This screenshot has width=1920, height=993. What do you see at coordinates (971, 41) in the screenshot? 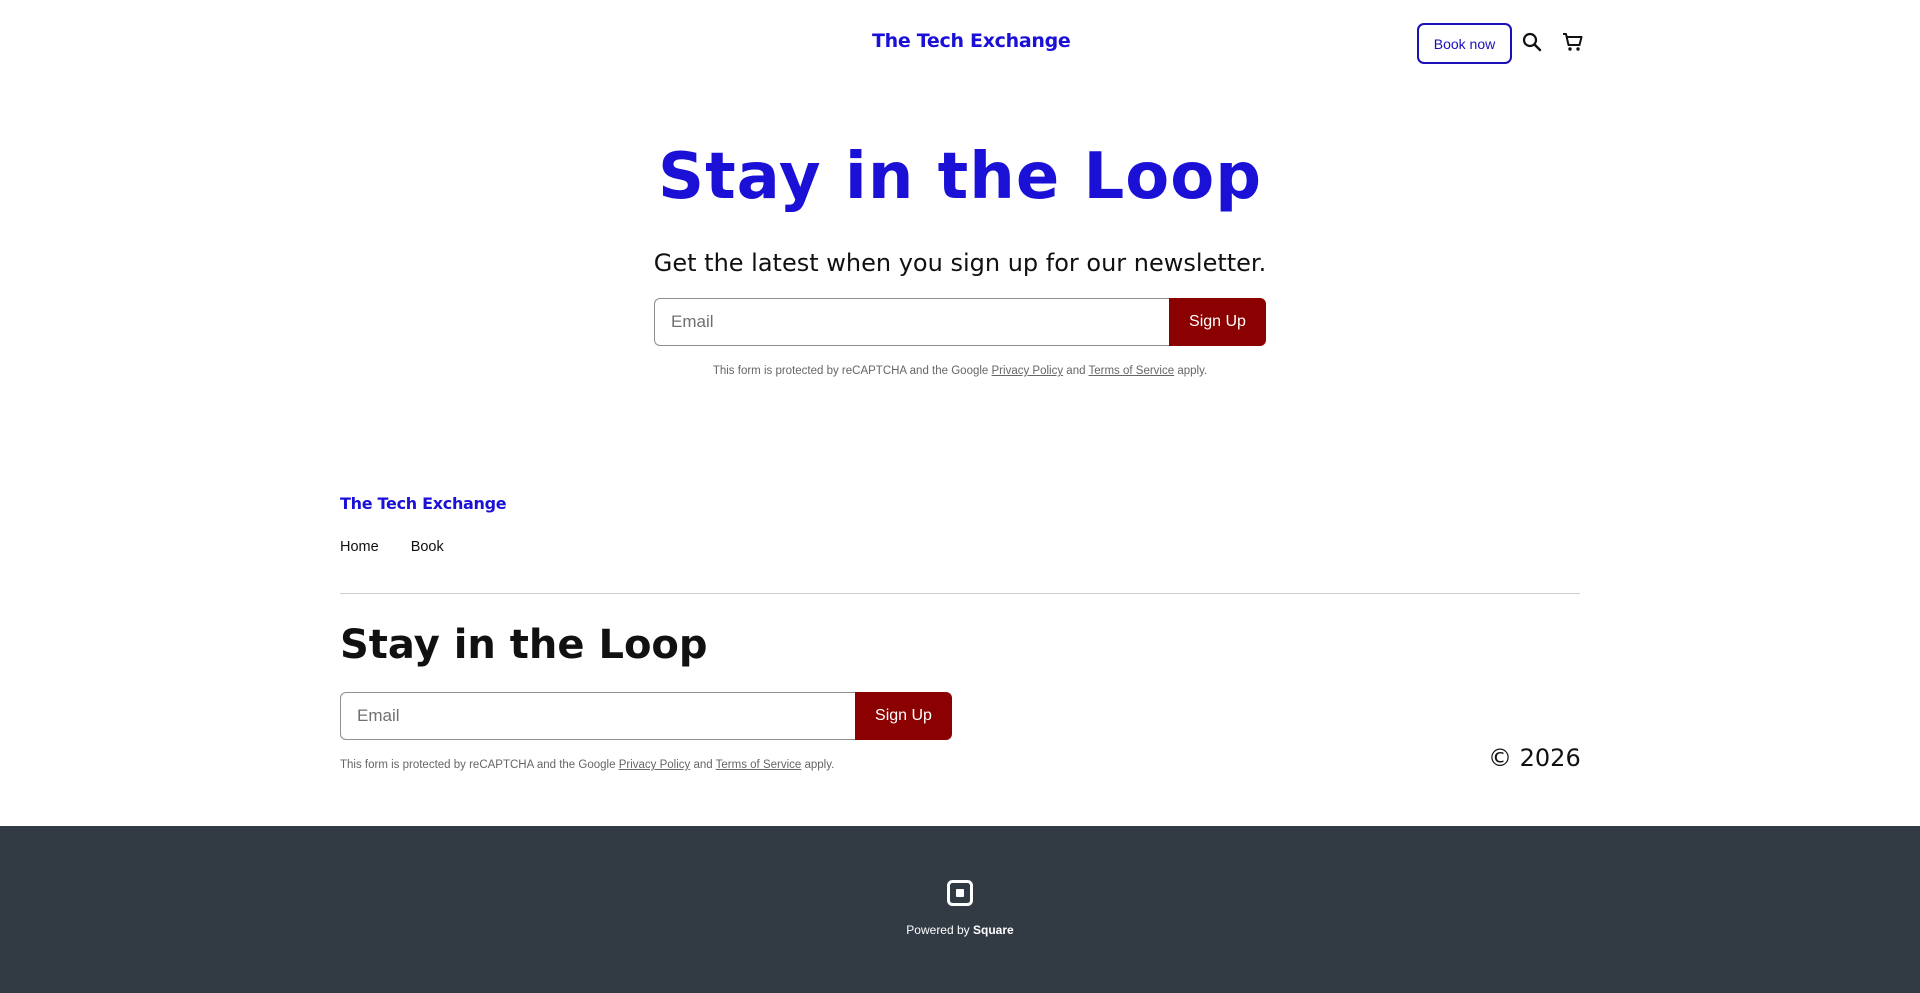
I see `brand-logo-link: The Tech Exchange` at bounding box center [971, 41].